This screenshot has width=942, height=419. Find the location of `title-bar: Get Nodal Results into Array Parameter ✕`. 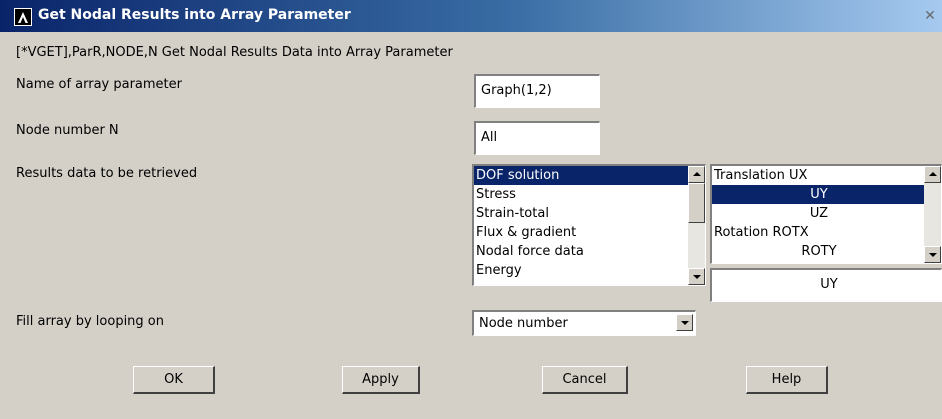

title-bar: Get Nodal Results into Array Parameter ✕ is located at coordinates (471, 16).